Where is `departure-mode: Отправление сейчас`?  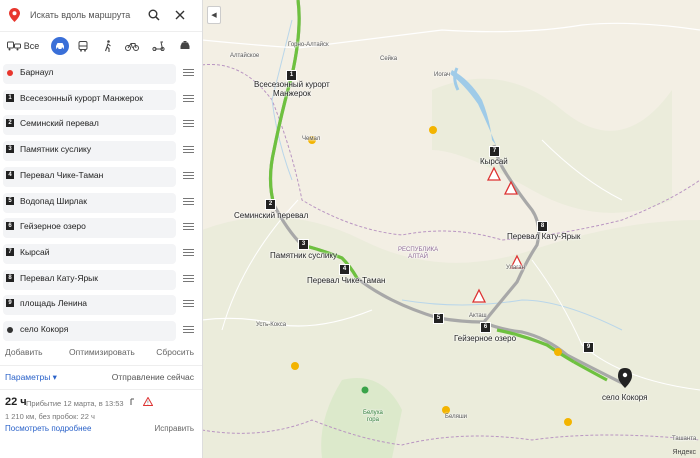 departure-mode: Отправление сейчас is located at coordinates (153, 377).